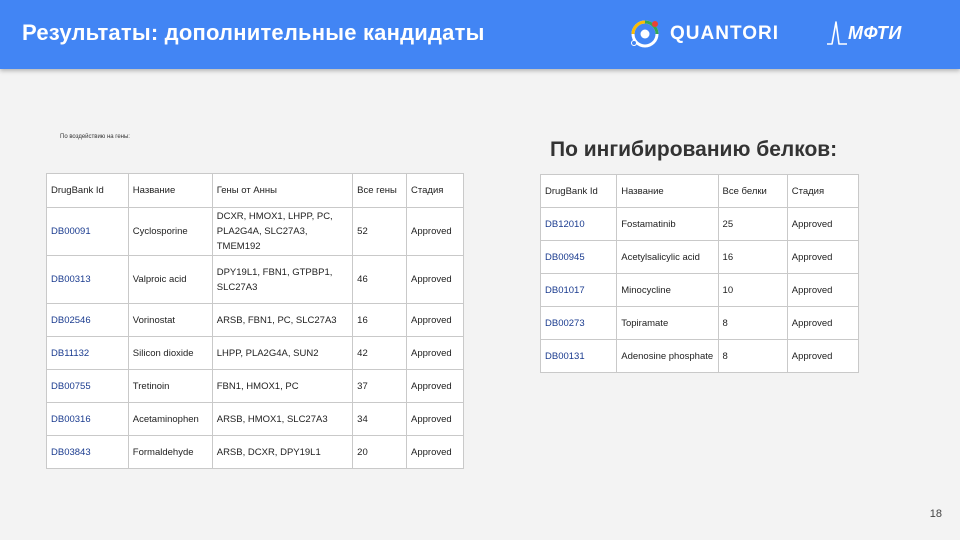 The height and width of the screenshot is (540, 960). I want to click on drugbank-id: DB00313, so click(87, 279).